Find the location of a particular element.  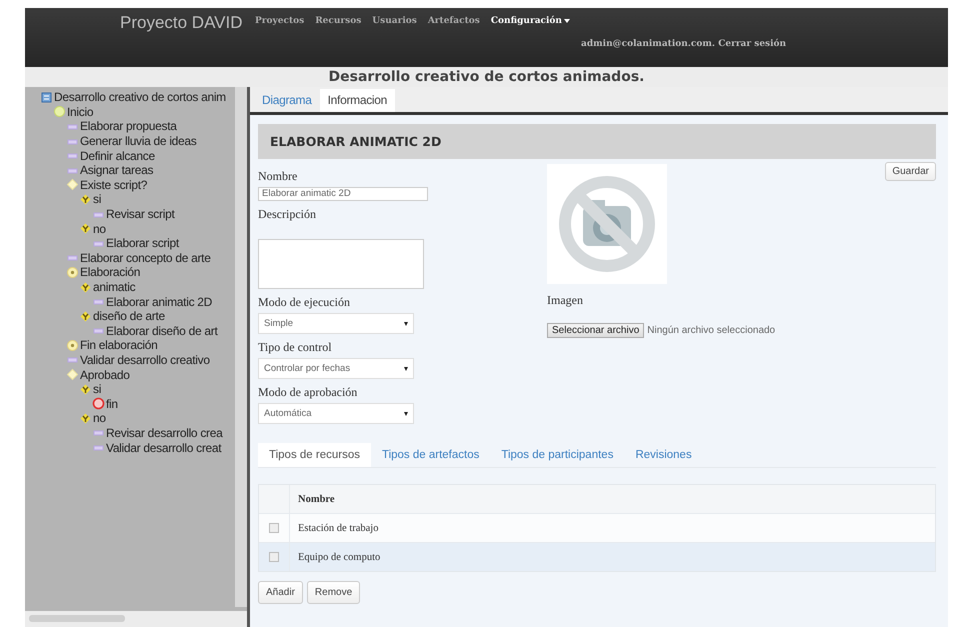

no-camera-icon is located at coordinates (607, 224).